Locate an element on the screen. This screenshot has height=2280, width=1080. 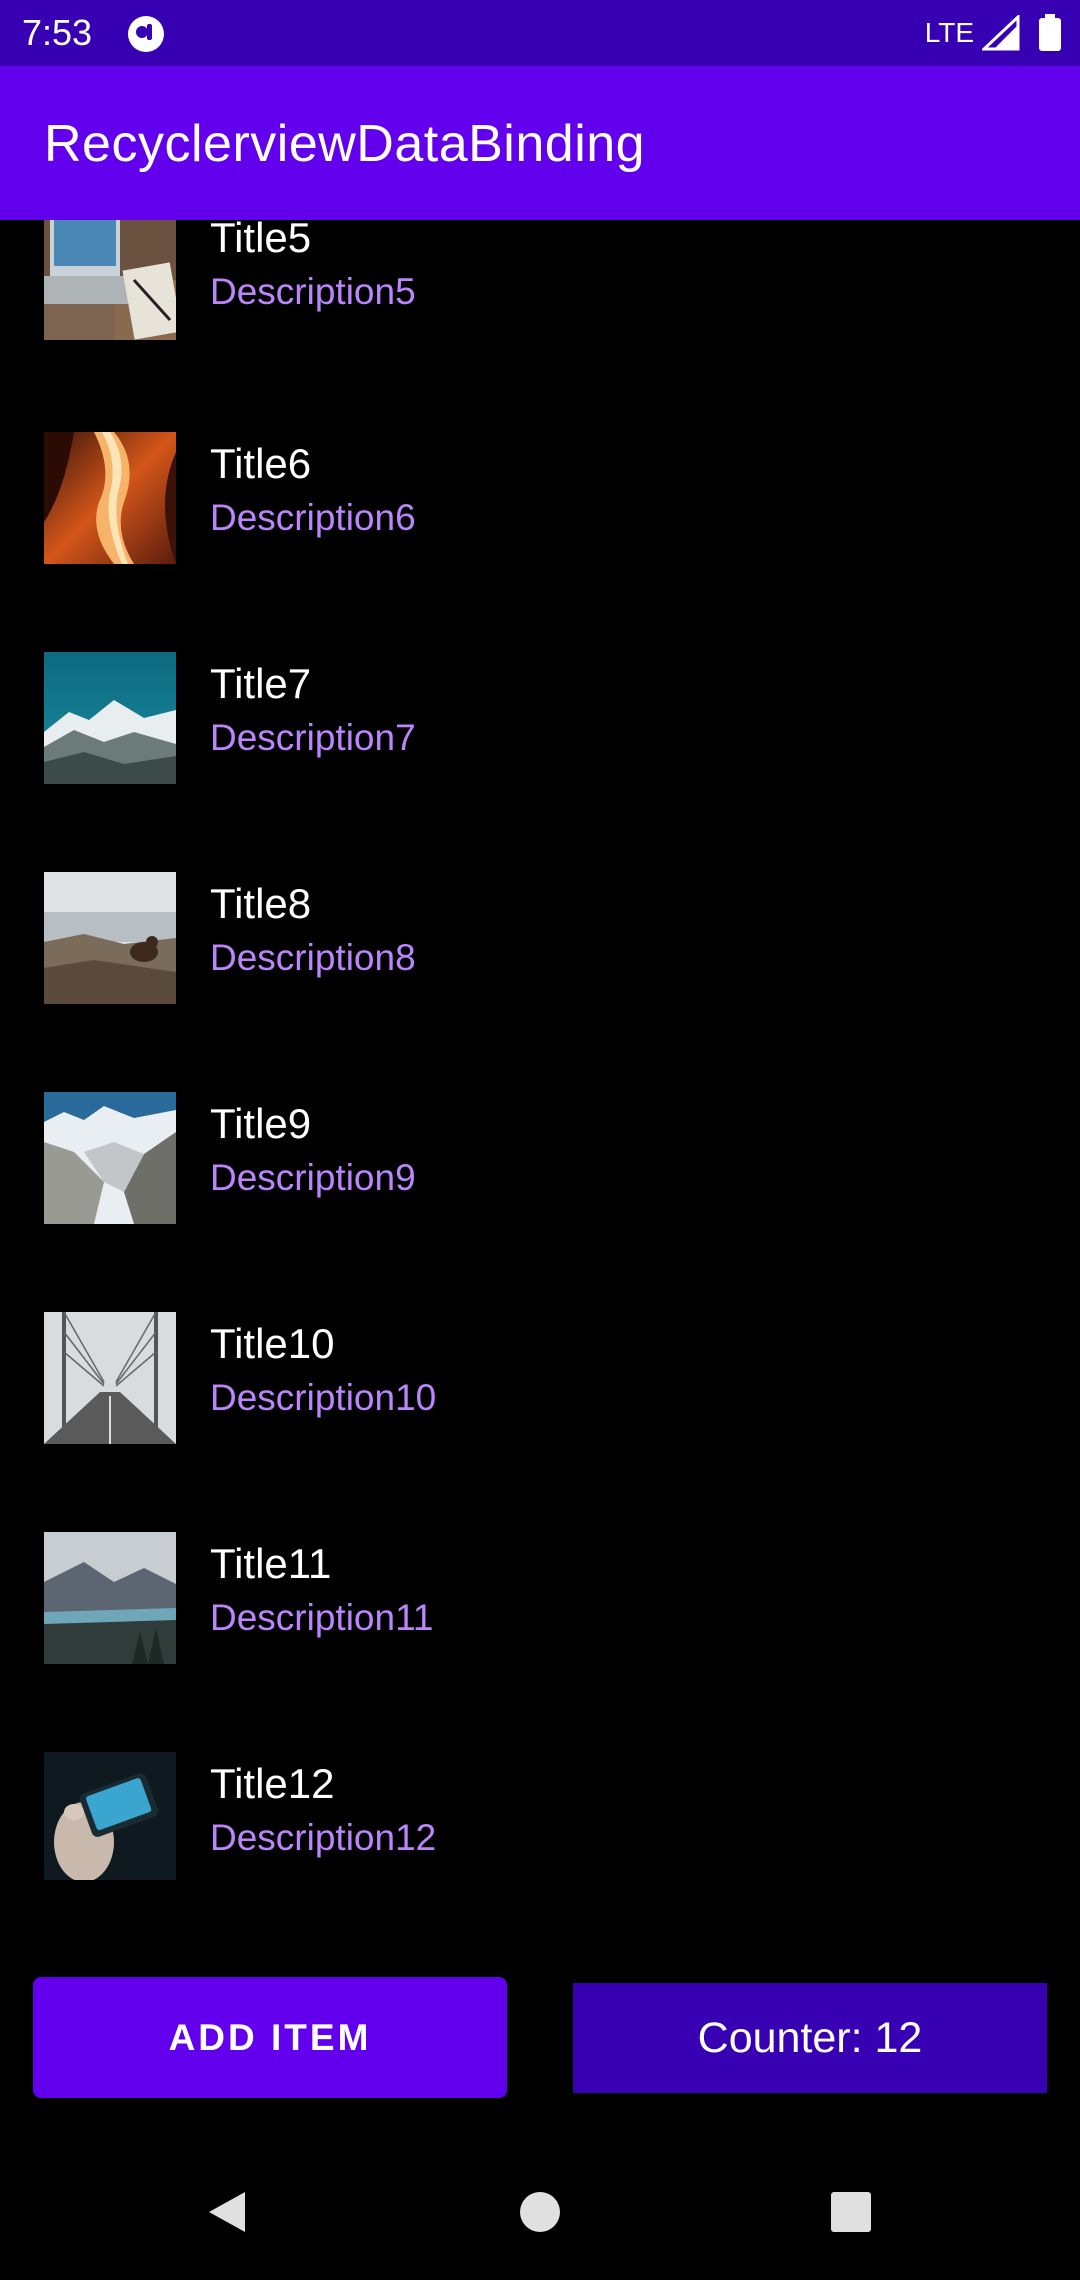
app-title: RecyclerviewDataBinding is located at coordinates (345, 144).